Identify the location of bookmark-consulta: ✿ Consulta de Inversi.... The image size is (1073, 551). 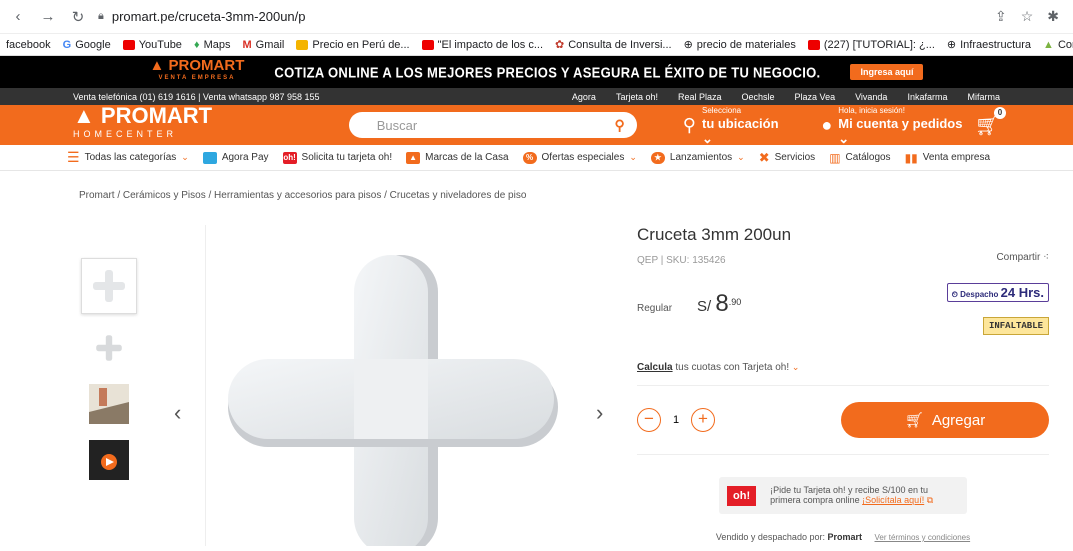
(613, 45).